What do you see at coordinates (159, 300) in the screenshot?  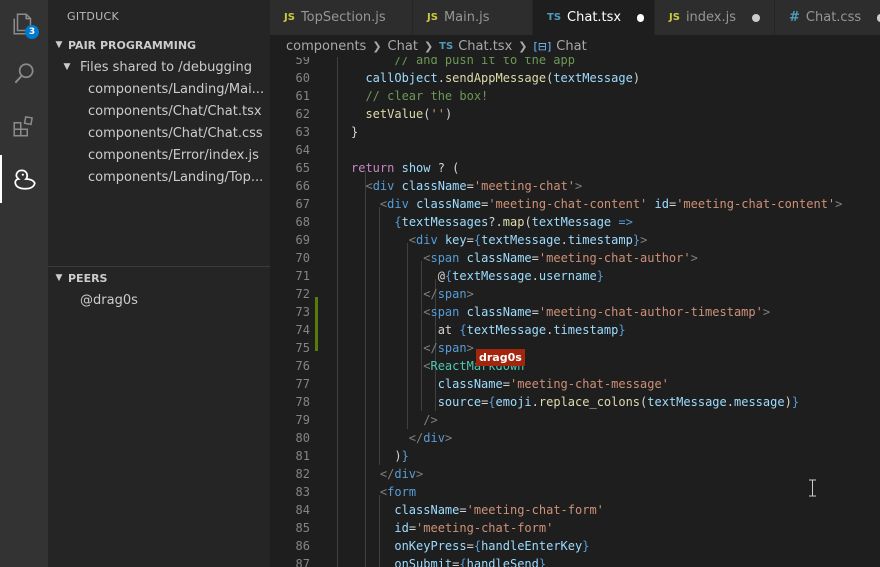 I see `peer-item: @drag0s` at bounding box center [159, 300].